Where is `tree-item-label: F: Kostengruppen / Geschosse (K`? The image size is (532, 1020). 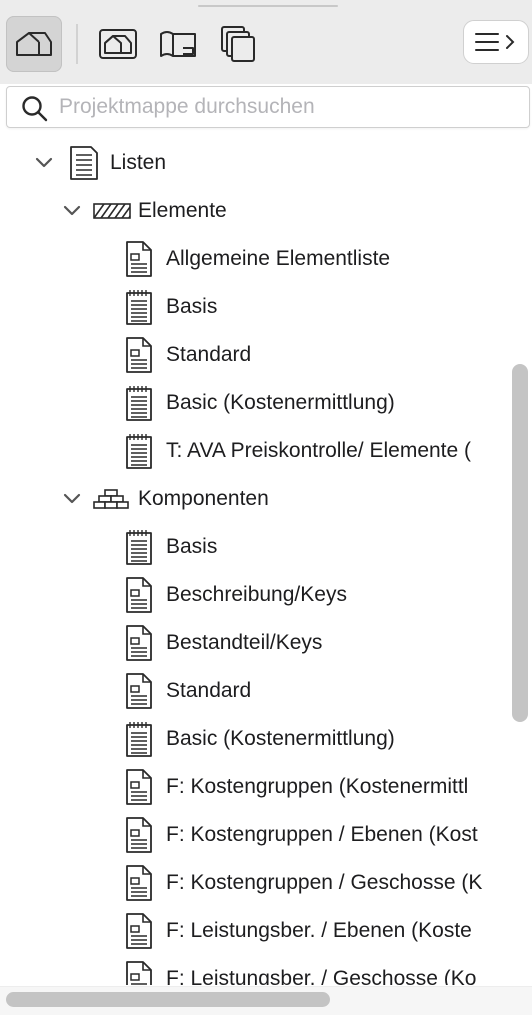 tree-item-label: F: Kostengruppen / Geschosse (K is located at coordinates (324, 882).